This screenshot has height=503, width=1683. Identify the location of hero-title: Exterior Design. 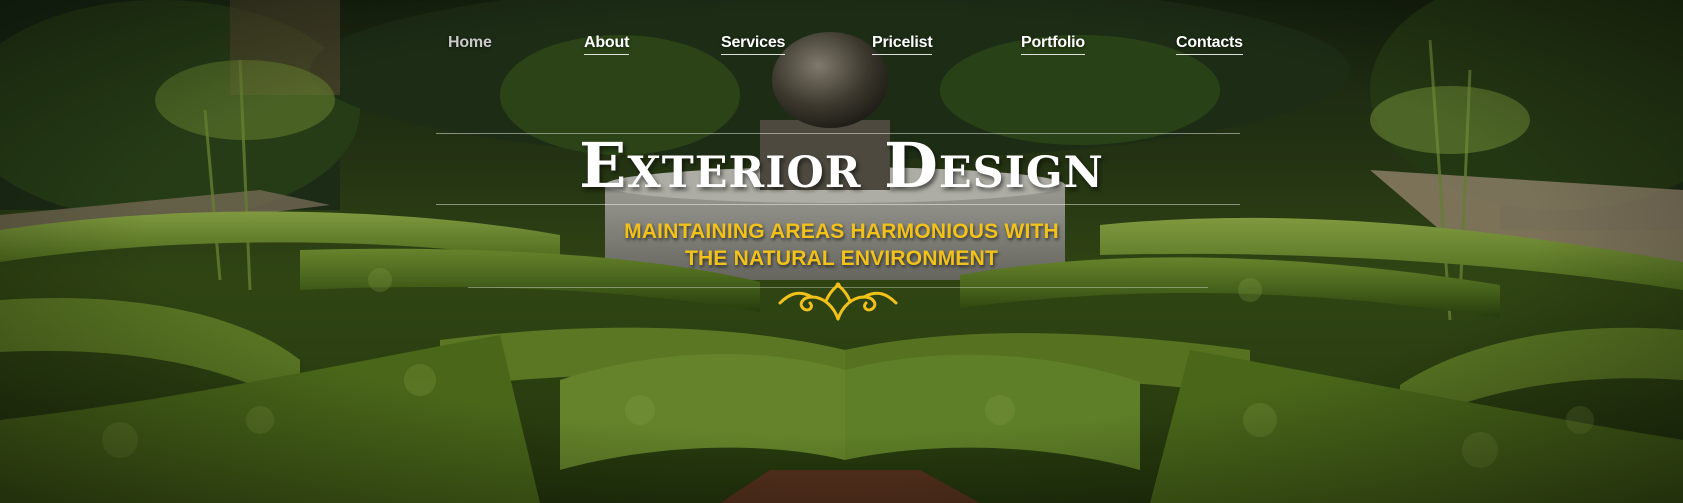
(841, 165).